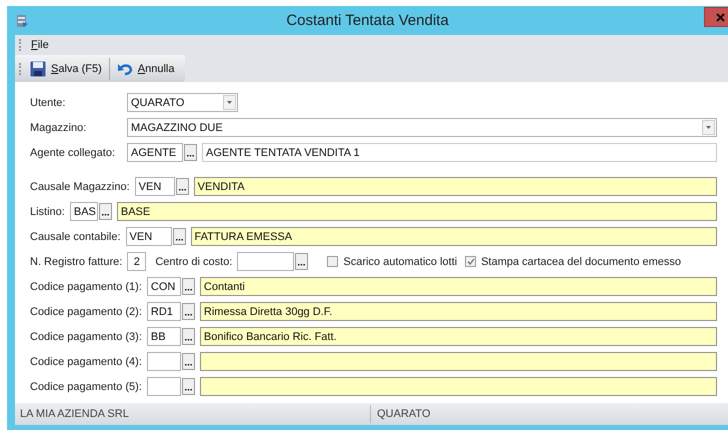 This screenshot has width=728, height=430. I want to click on user-dropdown: QUARATO, so click(182, 102).